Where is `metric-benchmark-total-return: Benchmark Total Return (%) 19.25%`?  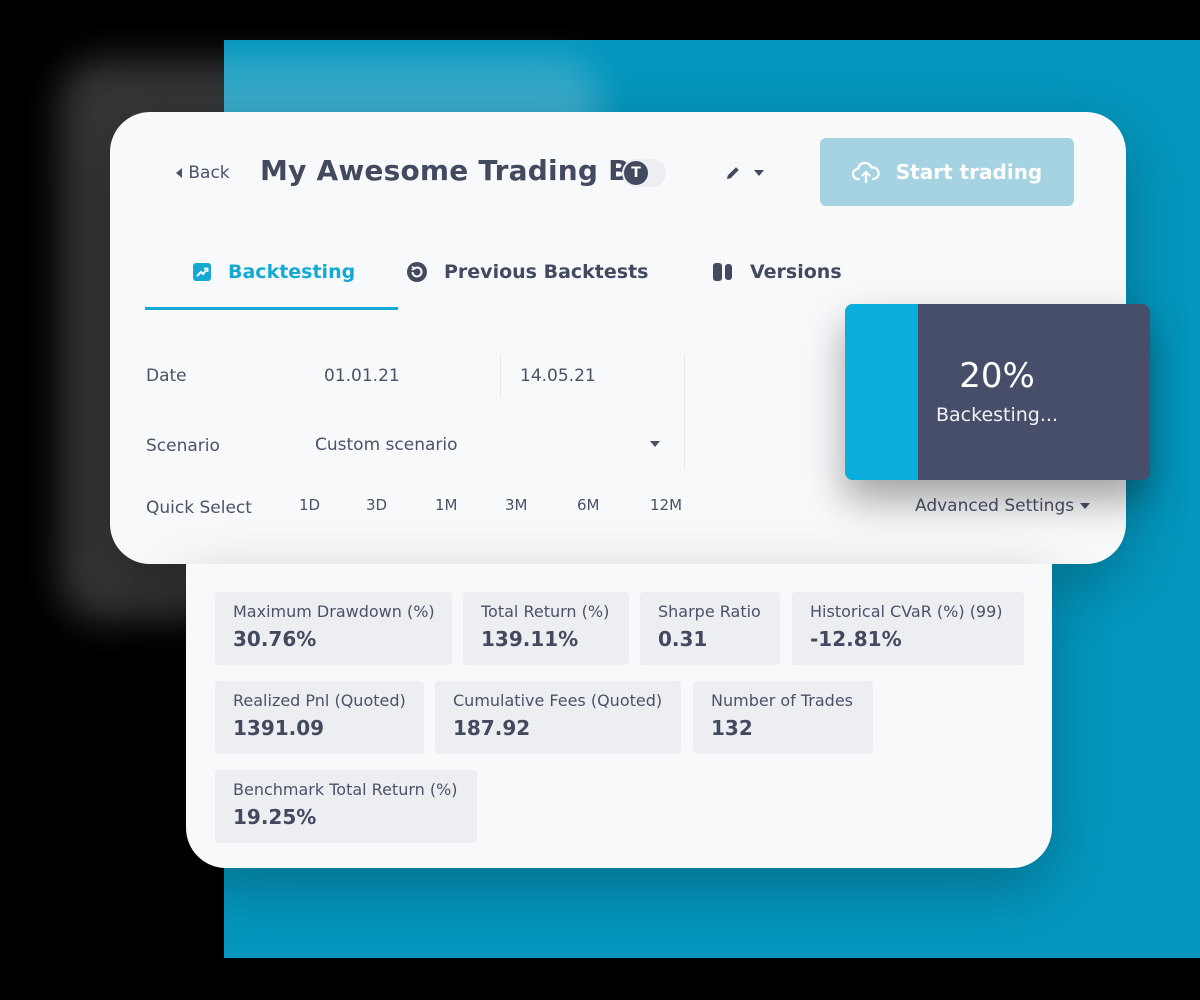
metric-benchmark-total-return: Benchmark Total Return (%) 19.25% is located at coordinates (346, 806).